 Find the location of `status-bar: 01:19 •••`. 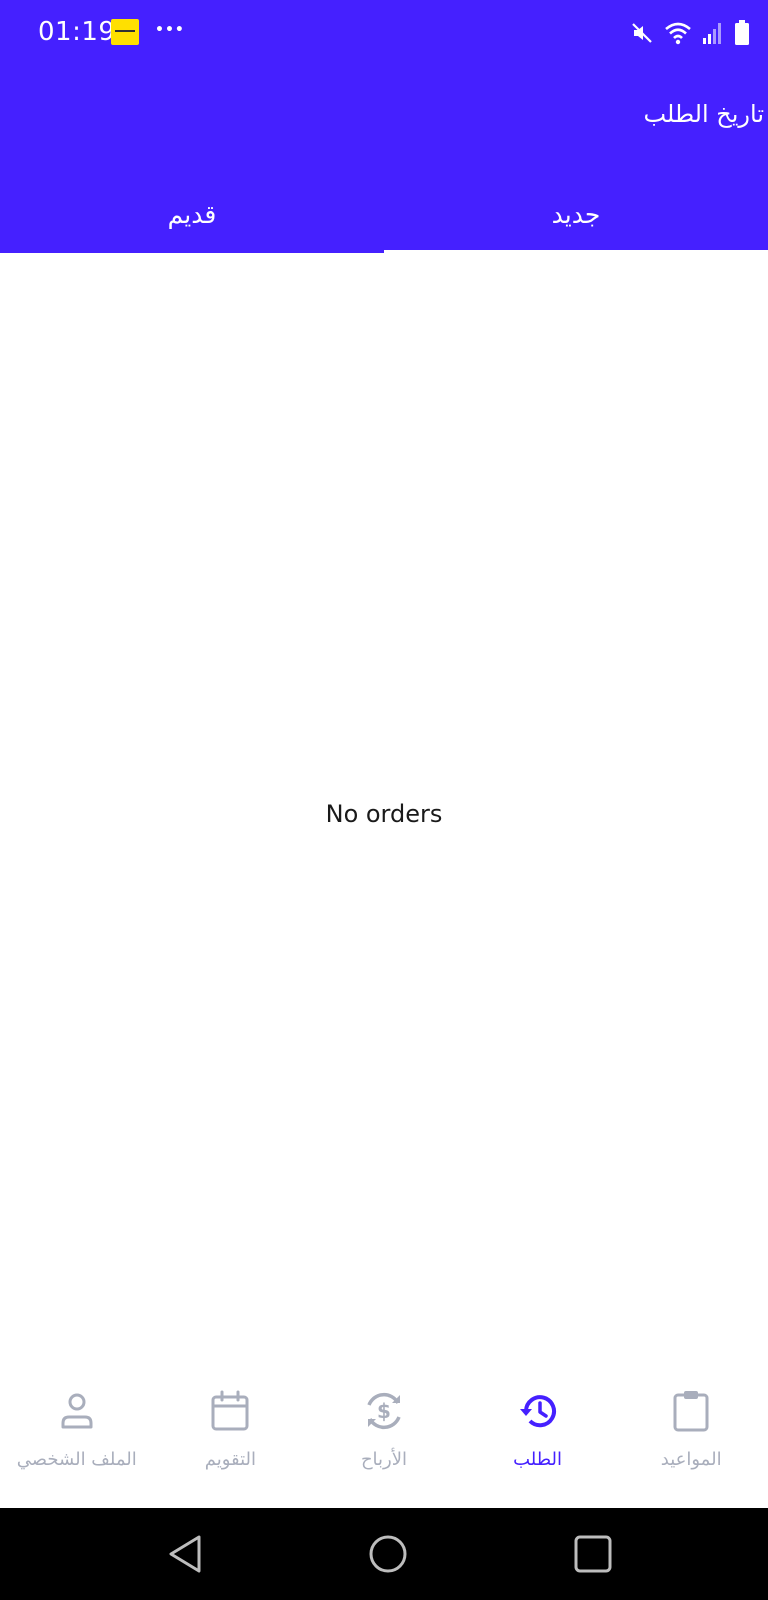

status-bar: 01:19 ••• is located at coordinates (384, 33).